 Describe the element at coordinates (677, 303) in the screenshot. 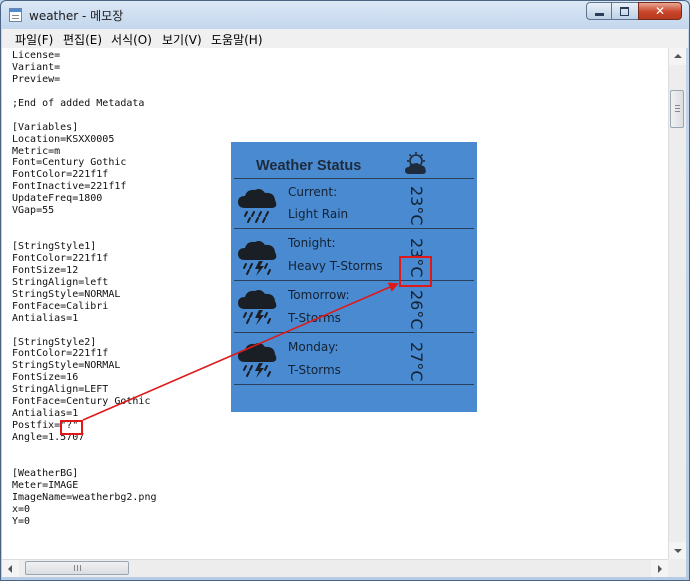

I see `vertical-scrollbar` at that location.